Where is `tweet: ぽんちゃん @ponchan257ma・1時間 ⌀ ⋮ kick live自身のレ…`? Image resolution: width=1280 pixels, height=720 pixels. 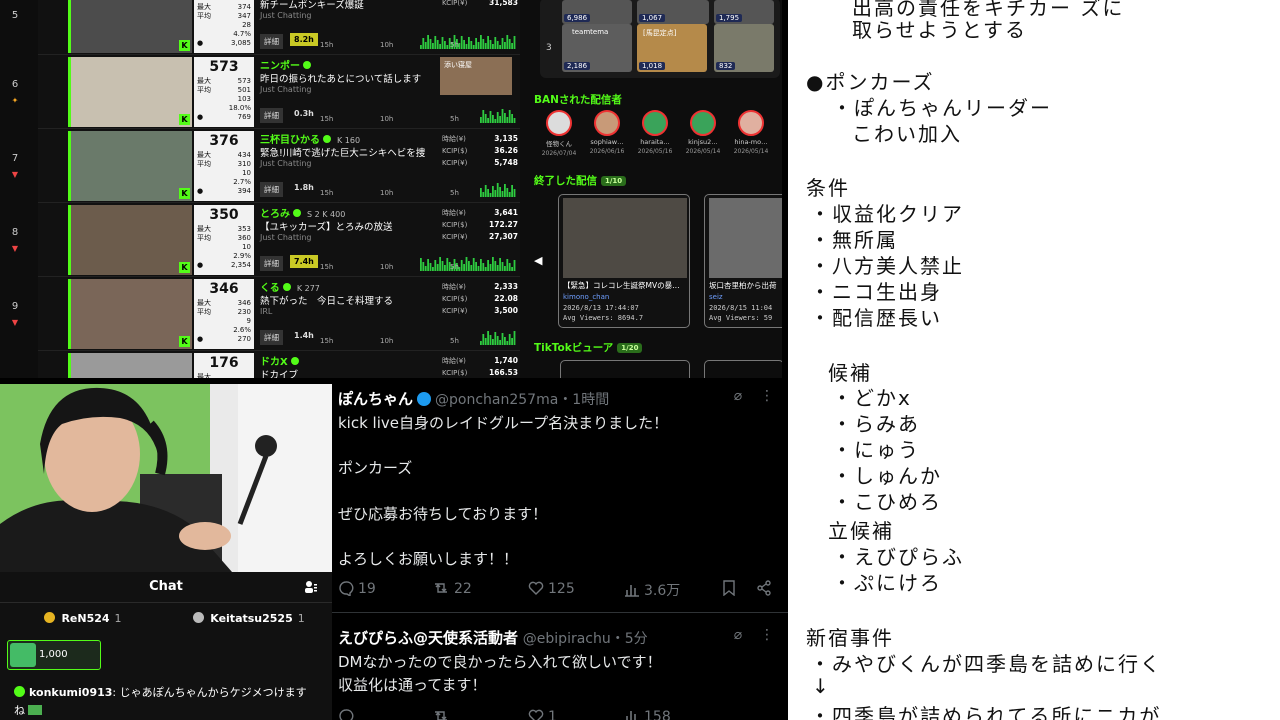 tweet: ぽんちゃん @ponchan257ma・1時間 ⌀ ⋮ kick live自身のレ… is located at coordinates (560, 479).